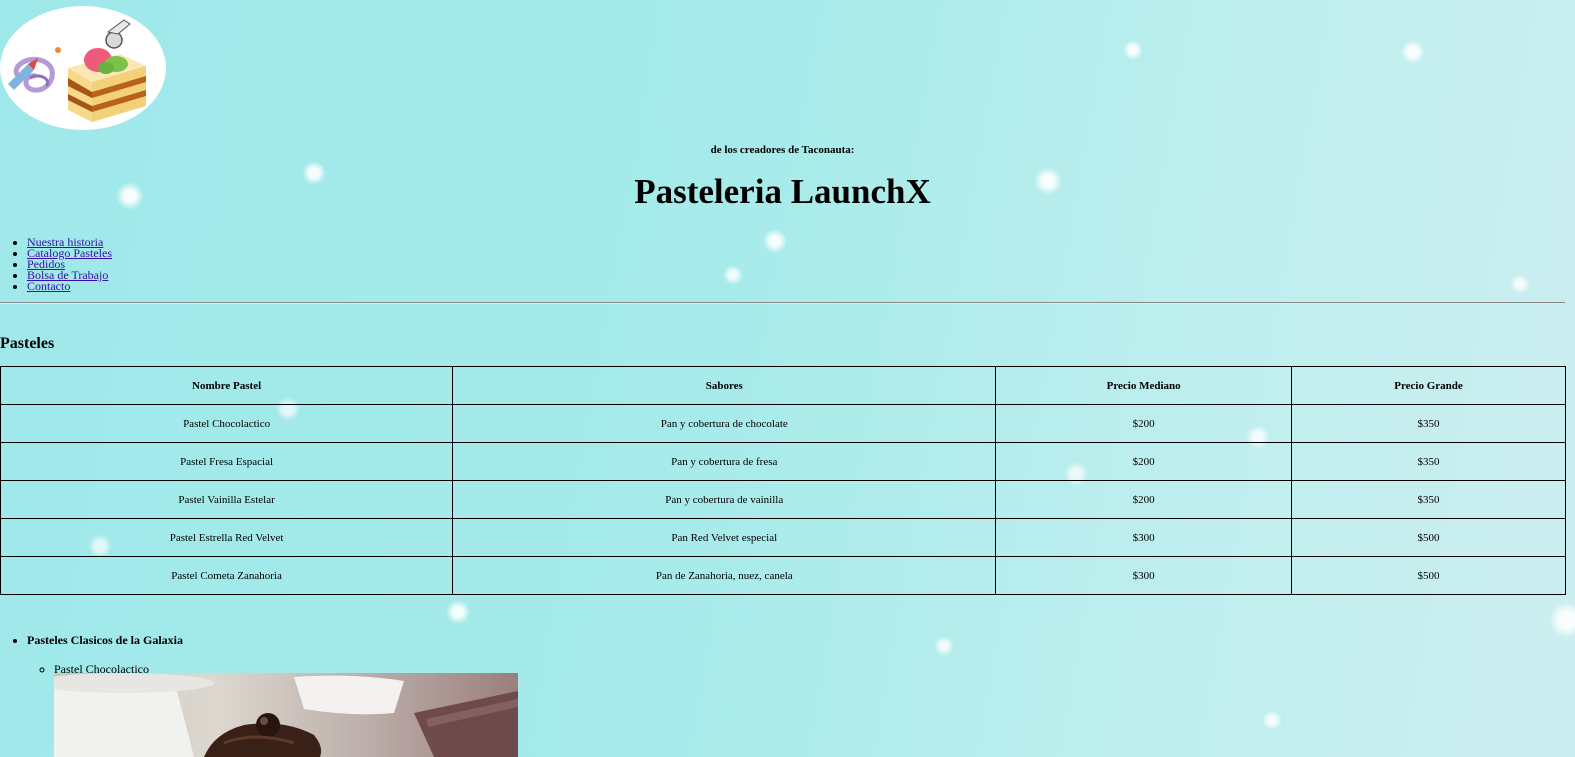 This screenshot has height=757, width=1575. Describe the element at coordinates (48, 286) in the screenshot. I see `nav-link-contacto: Contacto` at that location.